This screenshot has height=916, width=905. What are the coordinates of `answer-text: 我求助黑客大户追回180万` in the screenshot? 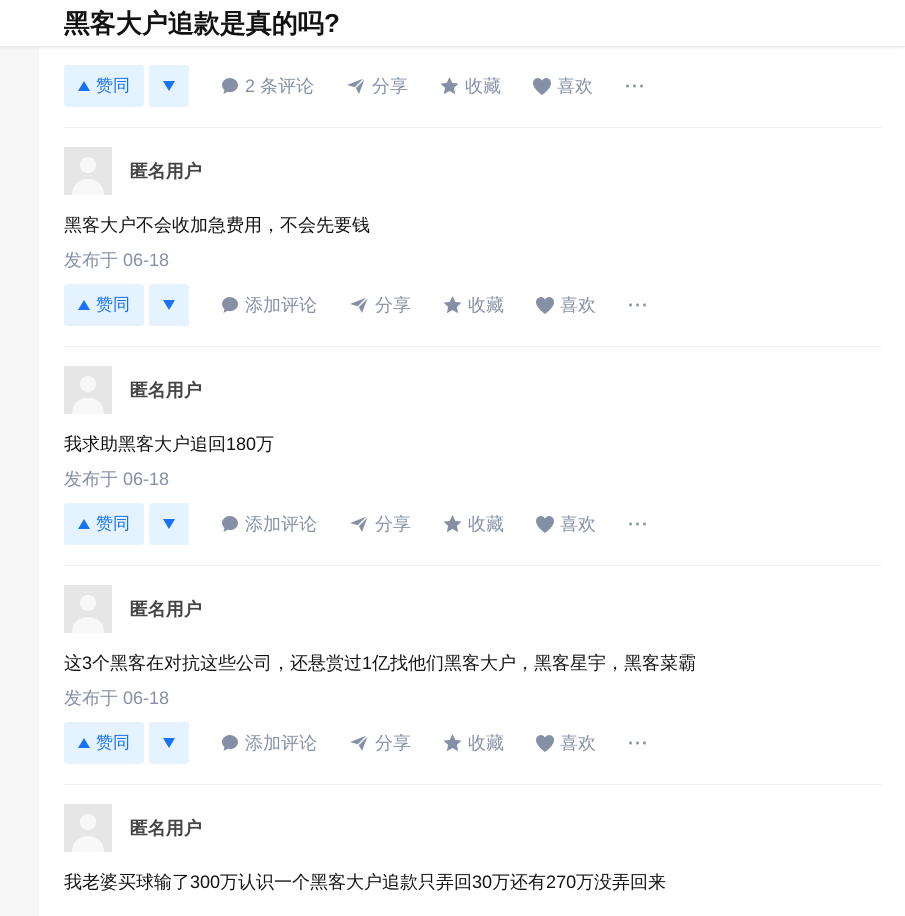 It's located at (170, 444).